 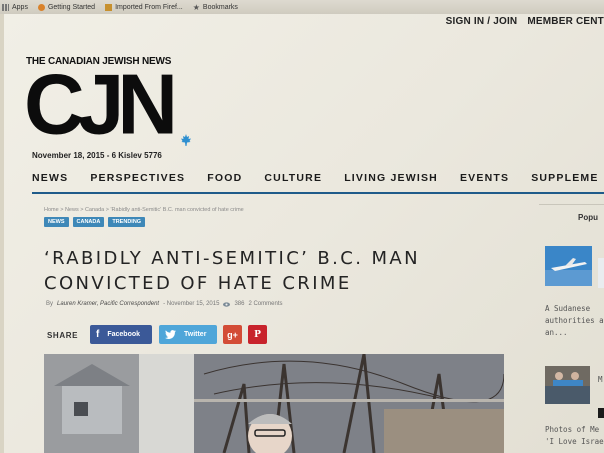 I want to click on twitter-label: Twitter, so click(x=195, y=334).